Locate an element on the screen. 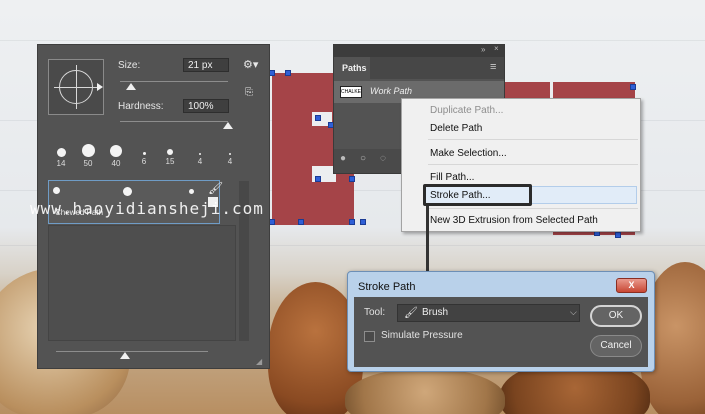  size-input is located at coordinates (206, 65).